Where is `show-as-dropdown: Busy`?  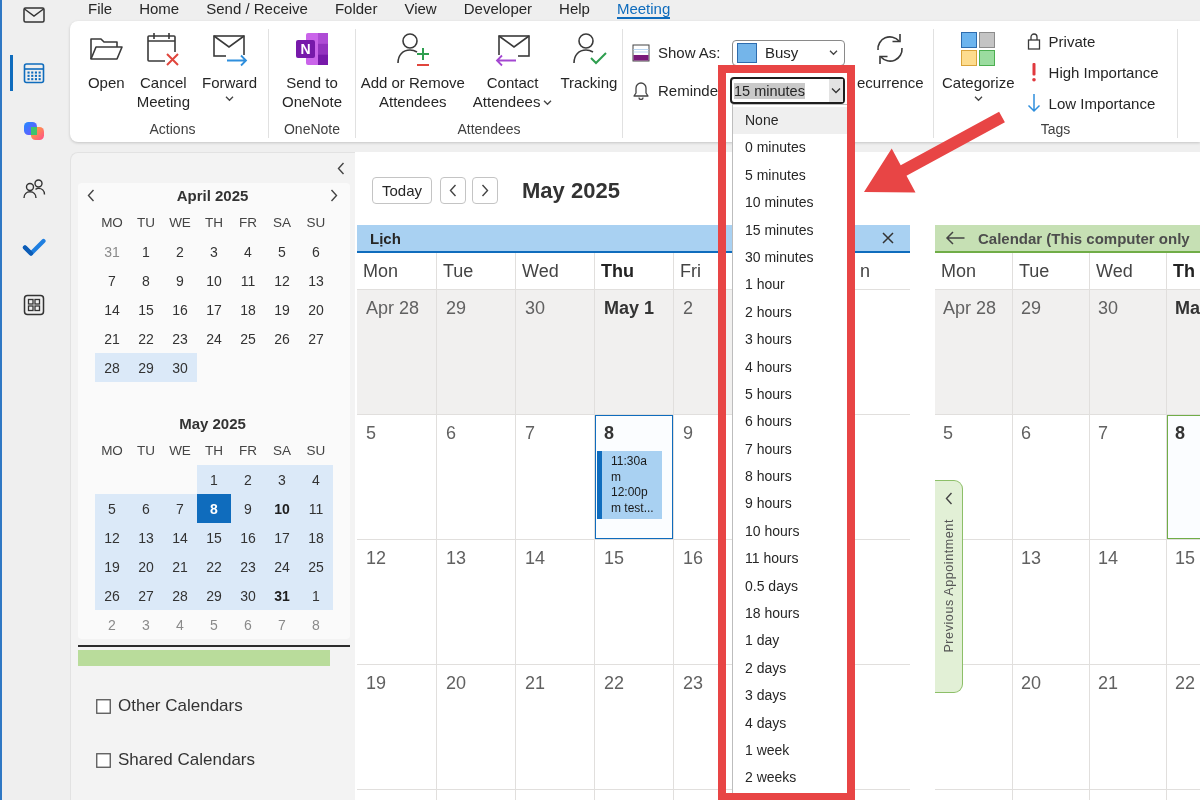
show-as-dropdown: Busy is located at coordinates (788, 52).